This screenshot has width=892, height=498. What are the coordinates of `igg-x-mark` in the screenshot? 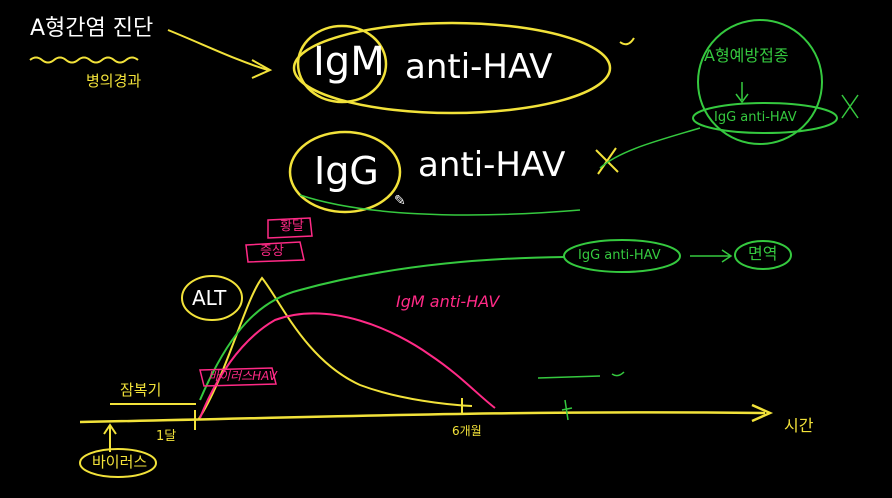 It's located at (607, 161).